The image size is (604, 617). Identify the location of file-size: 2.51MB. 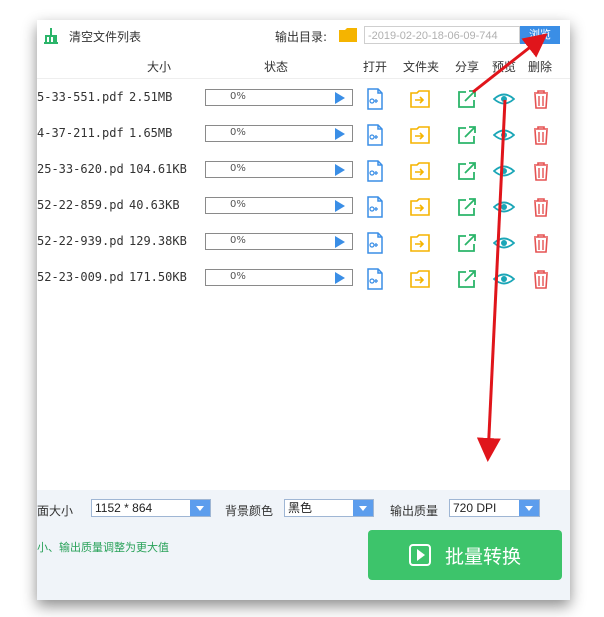
(151, 97).